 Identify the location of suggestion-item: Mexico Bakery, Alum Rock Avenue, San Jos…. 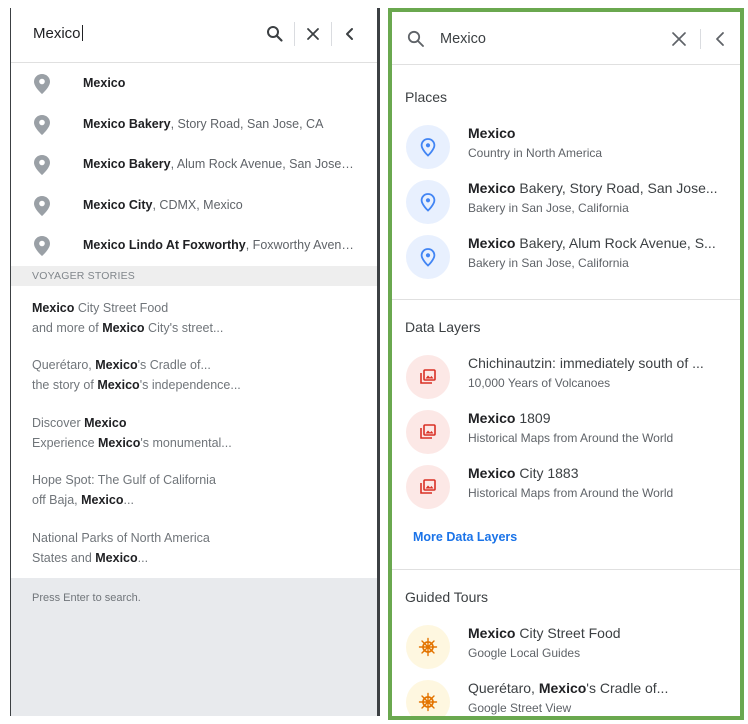
(194, 164).